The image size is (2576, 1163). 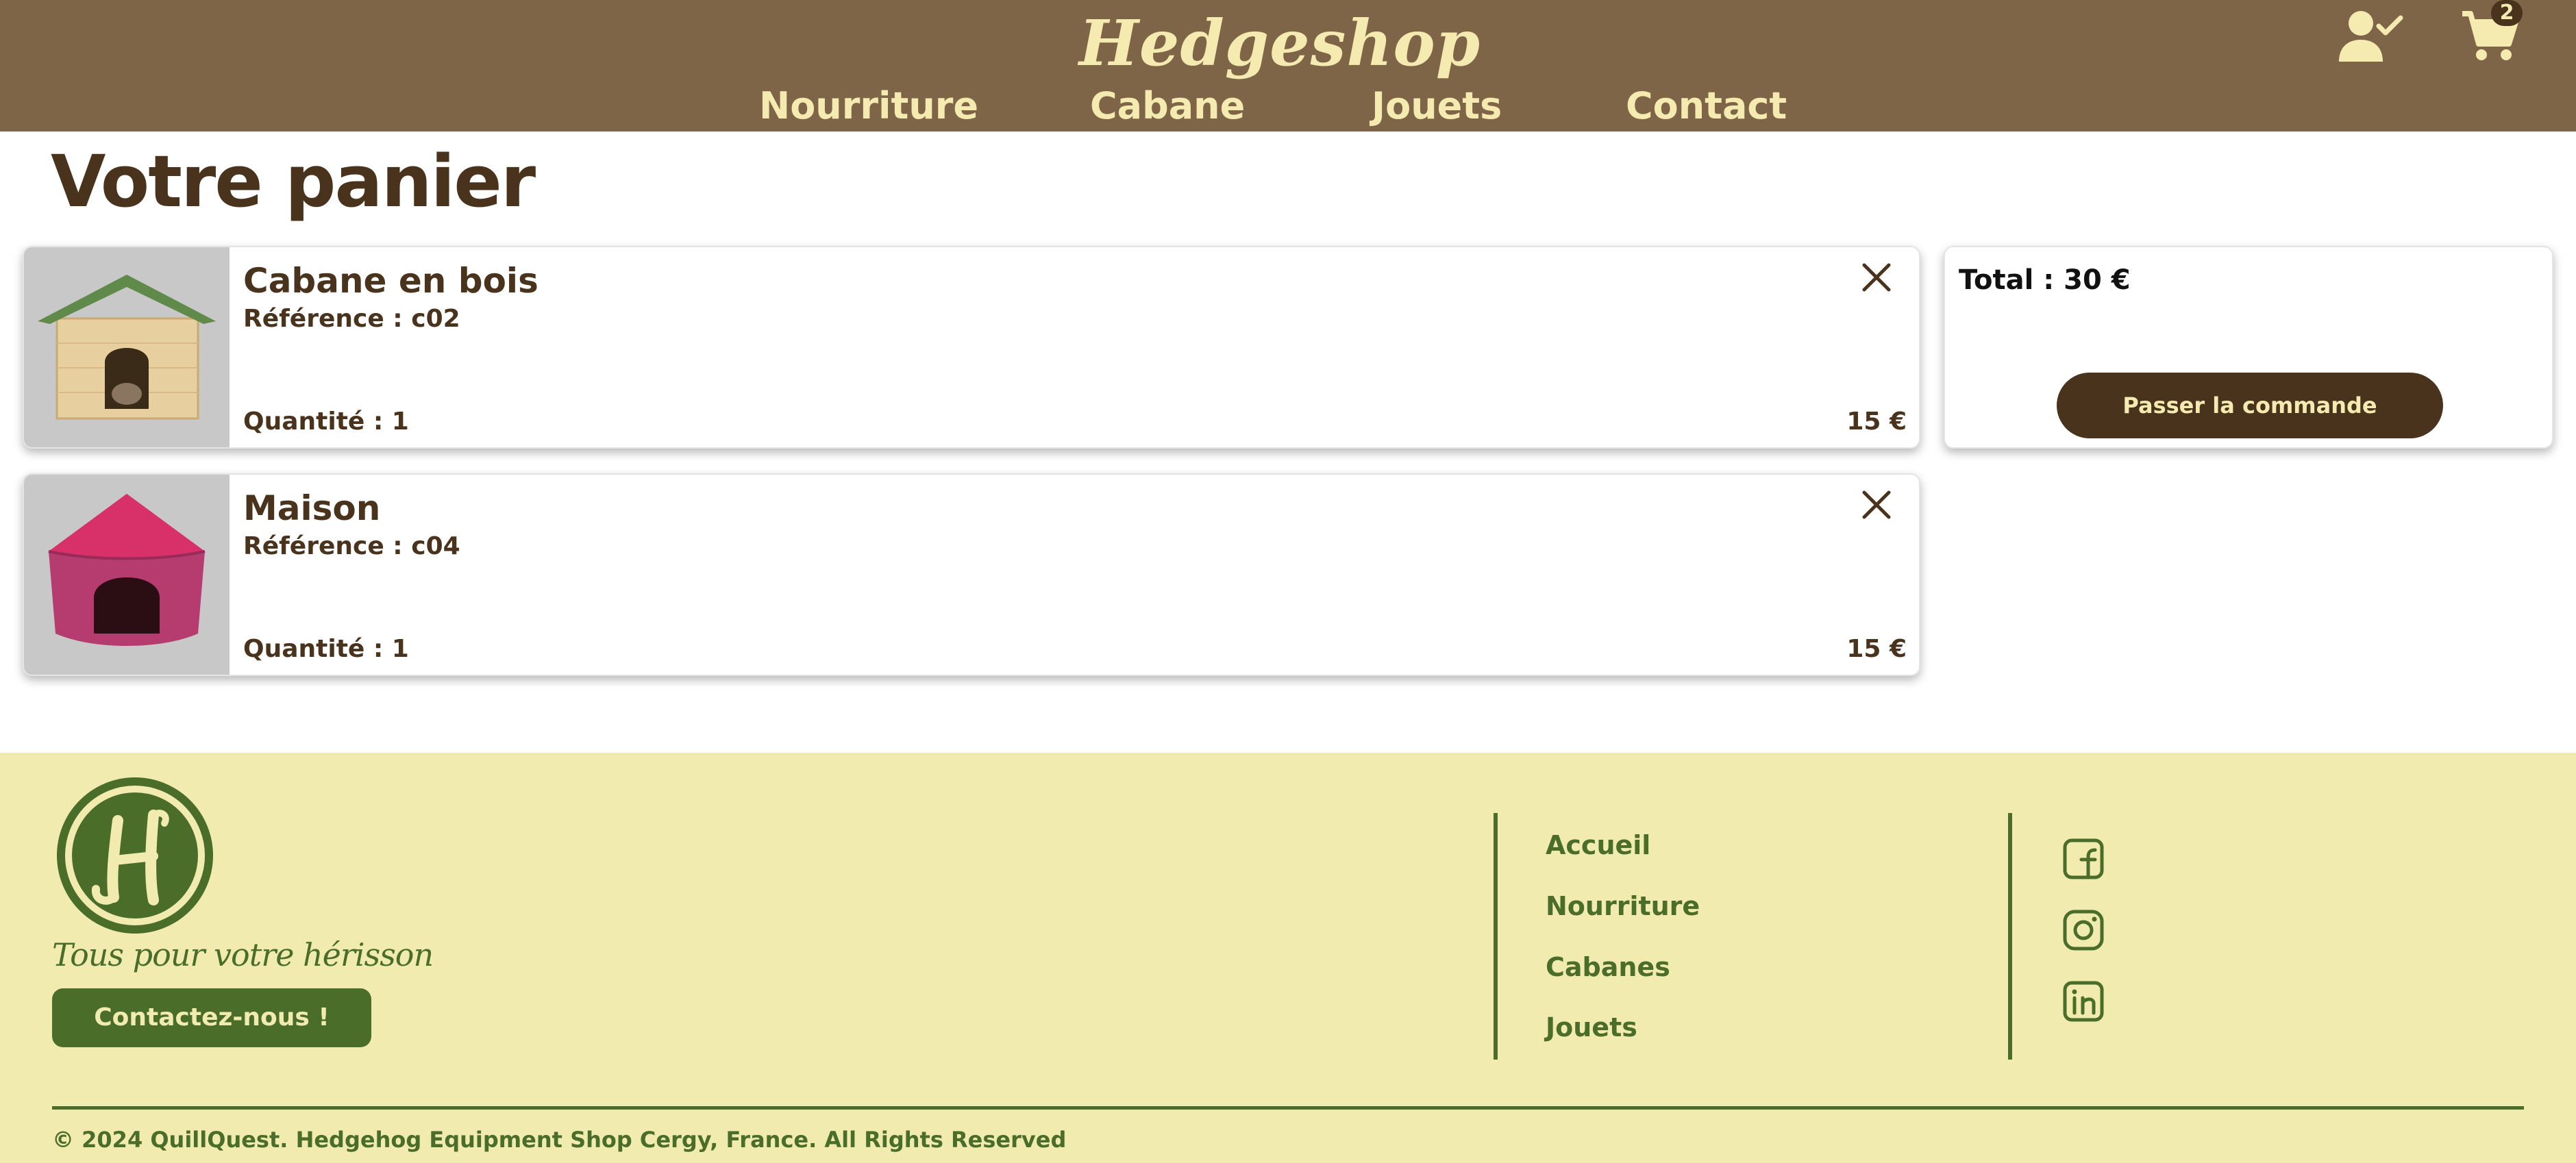 I want to click on site-logo: Hedgeshop, so click(x=1279, y=43).